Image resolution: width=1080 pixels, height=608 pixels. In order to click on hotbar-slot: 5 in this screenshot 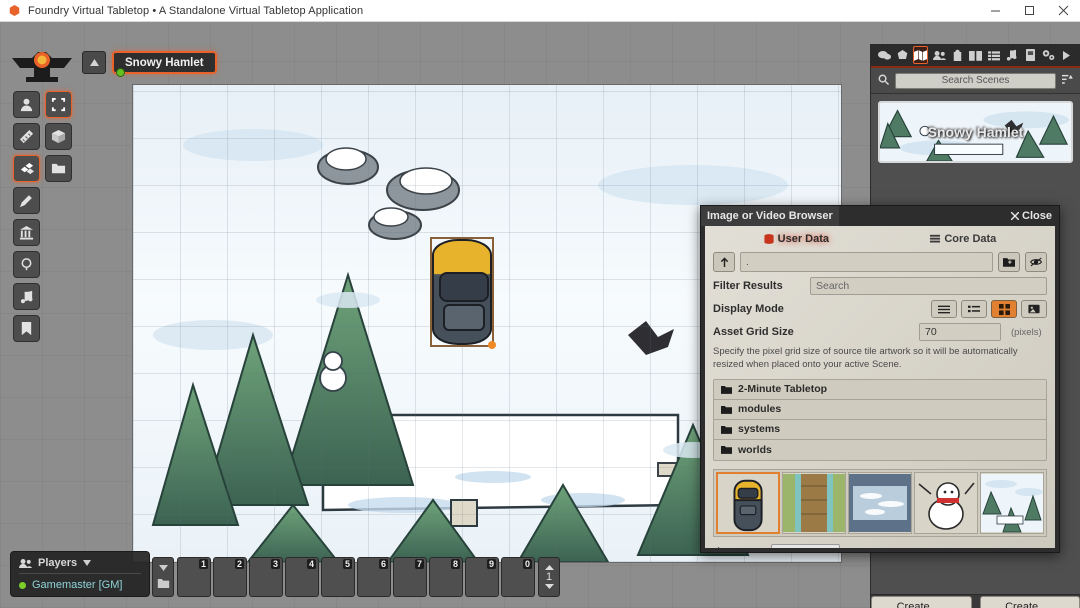, I will do `click(338, 577)`.